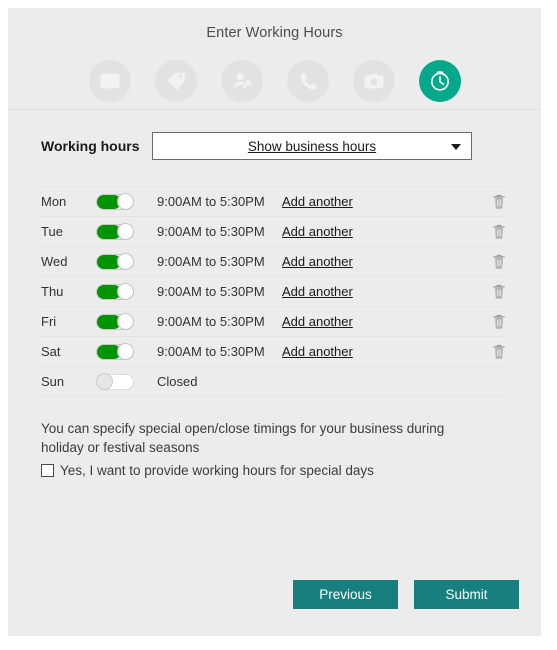 This screenshot has height=650, width=557. Describe the element at coordinates (274, 81) in the screenshot. I see `wizard-step-strip` at that location.